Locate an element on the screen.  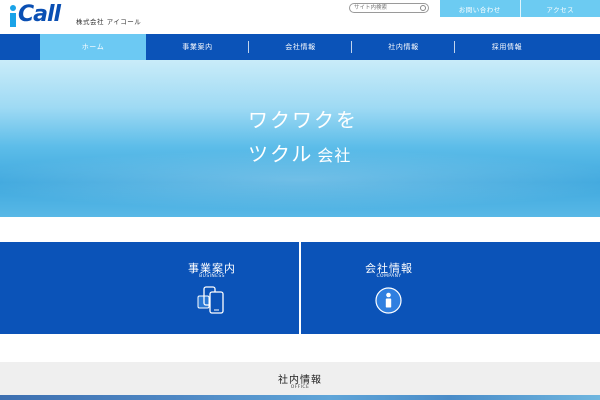
panel-company-subtitle: COMPANY is located at coordinates (389, 276).